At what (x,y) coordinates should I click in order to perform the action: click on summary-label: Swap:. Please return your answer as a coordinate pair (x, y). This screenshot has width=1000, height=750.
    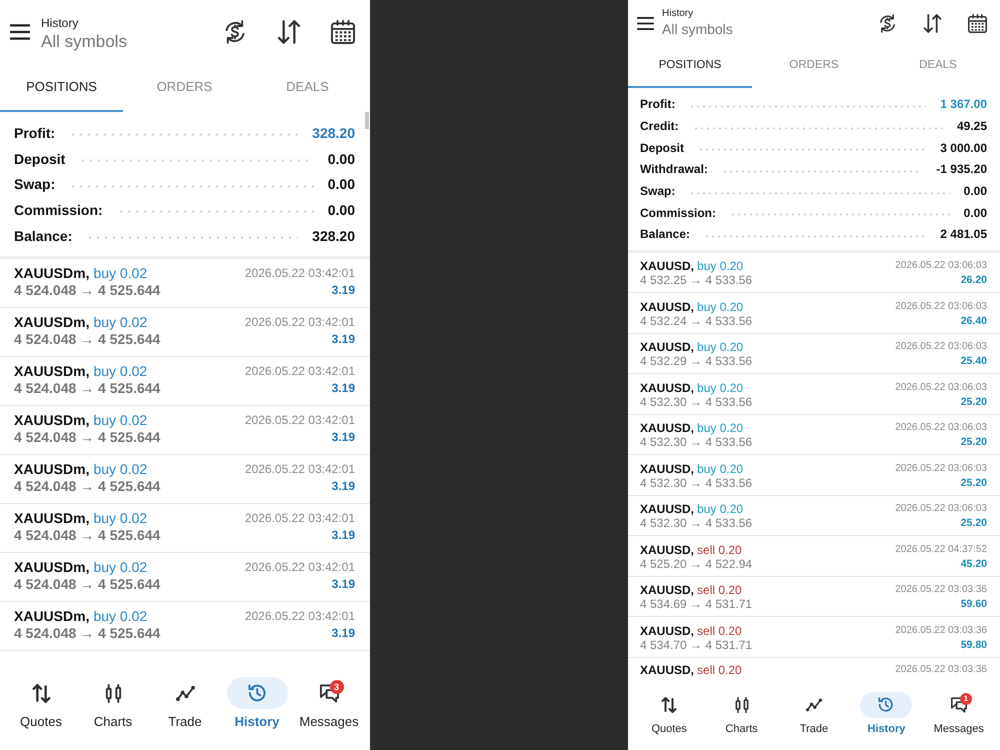
    Looking at the image, I should click on (35, 184).